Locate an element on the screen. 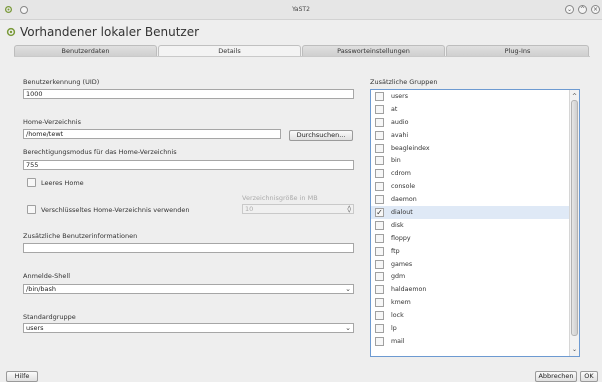  scroll-down-icon: ⌄ is located at coordinates (574, 349).